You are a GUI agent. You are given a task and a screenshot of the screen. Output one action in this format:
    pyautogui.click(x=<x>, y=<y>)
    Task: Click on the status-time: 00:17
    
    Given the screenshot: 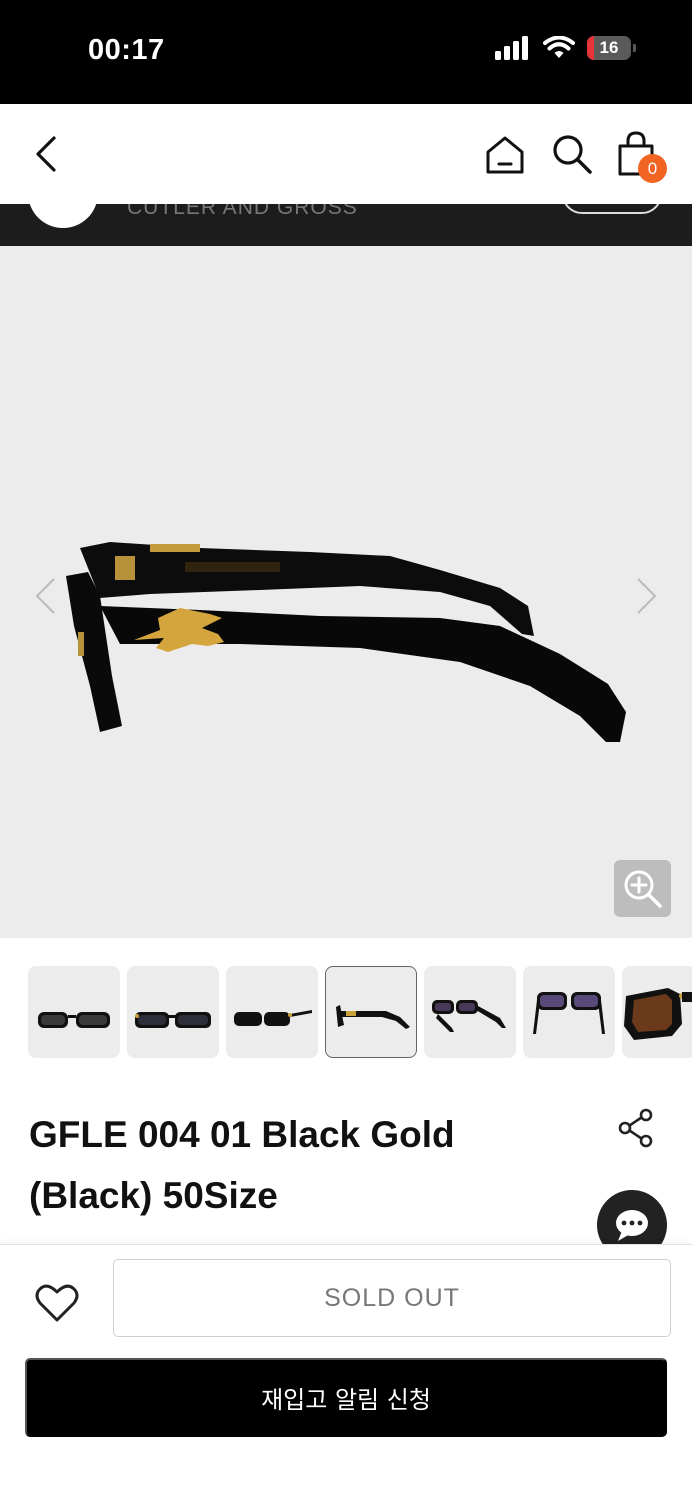 What is the action you would take?
    pyautogui.click(x=126, y=50)
    